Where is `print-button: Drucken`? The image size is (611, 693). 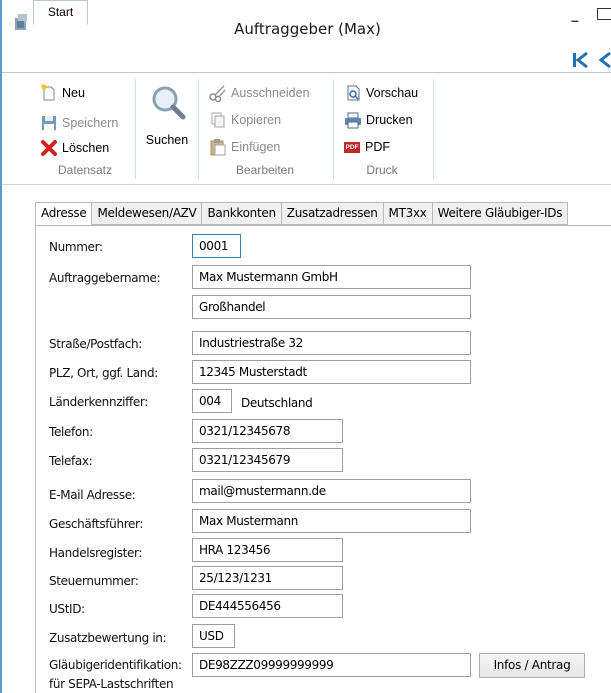
print-button: Drucken is located at coordinates (378, 120).